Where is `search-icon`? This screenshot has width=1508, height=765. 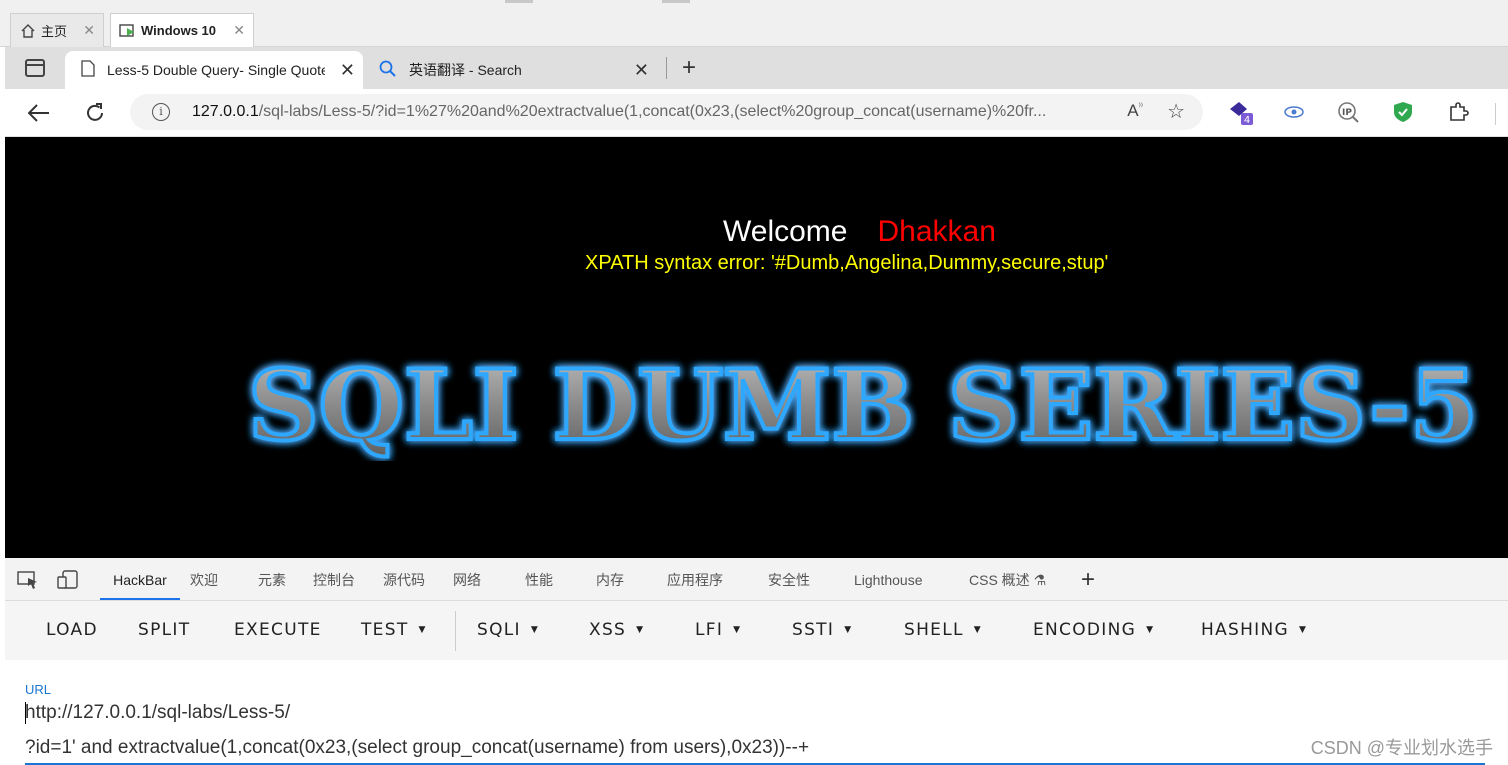 search-icon is located at coordinates (388, 70).